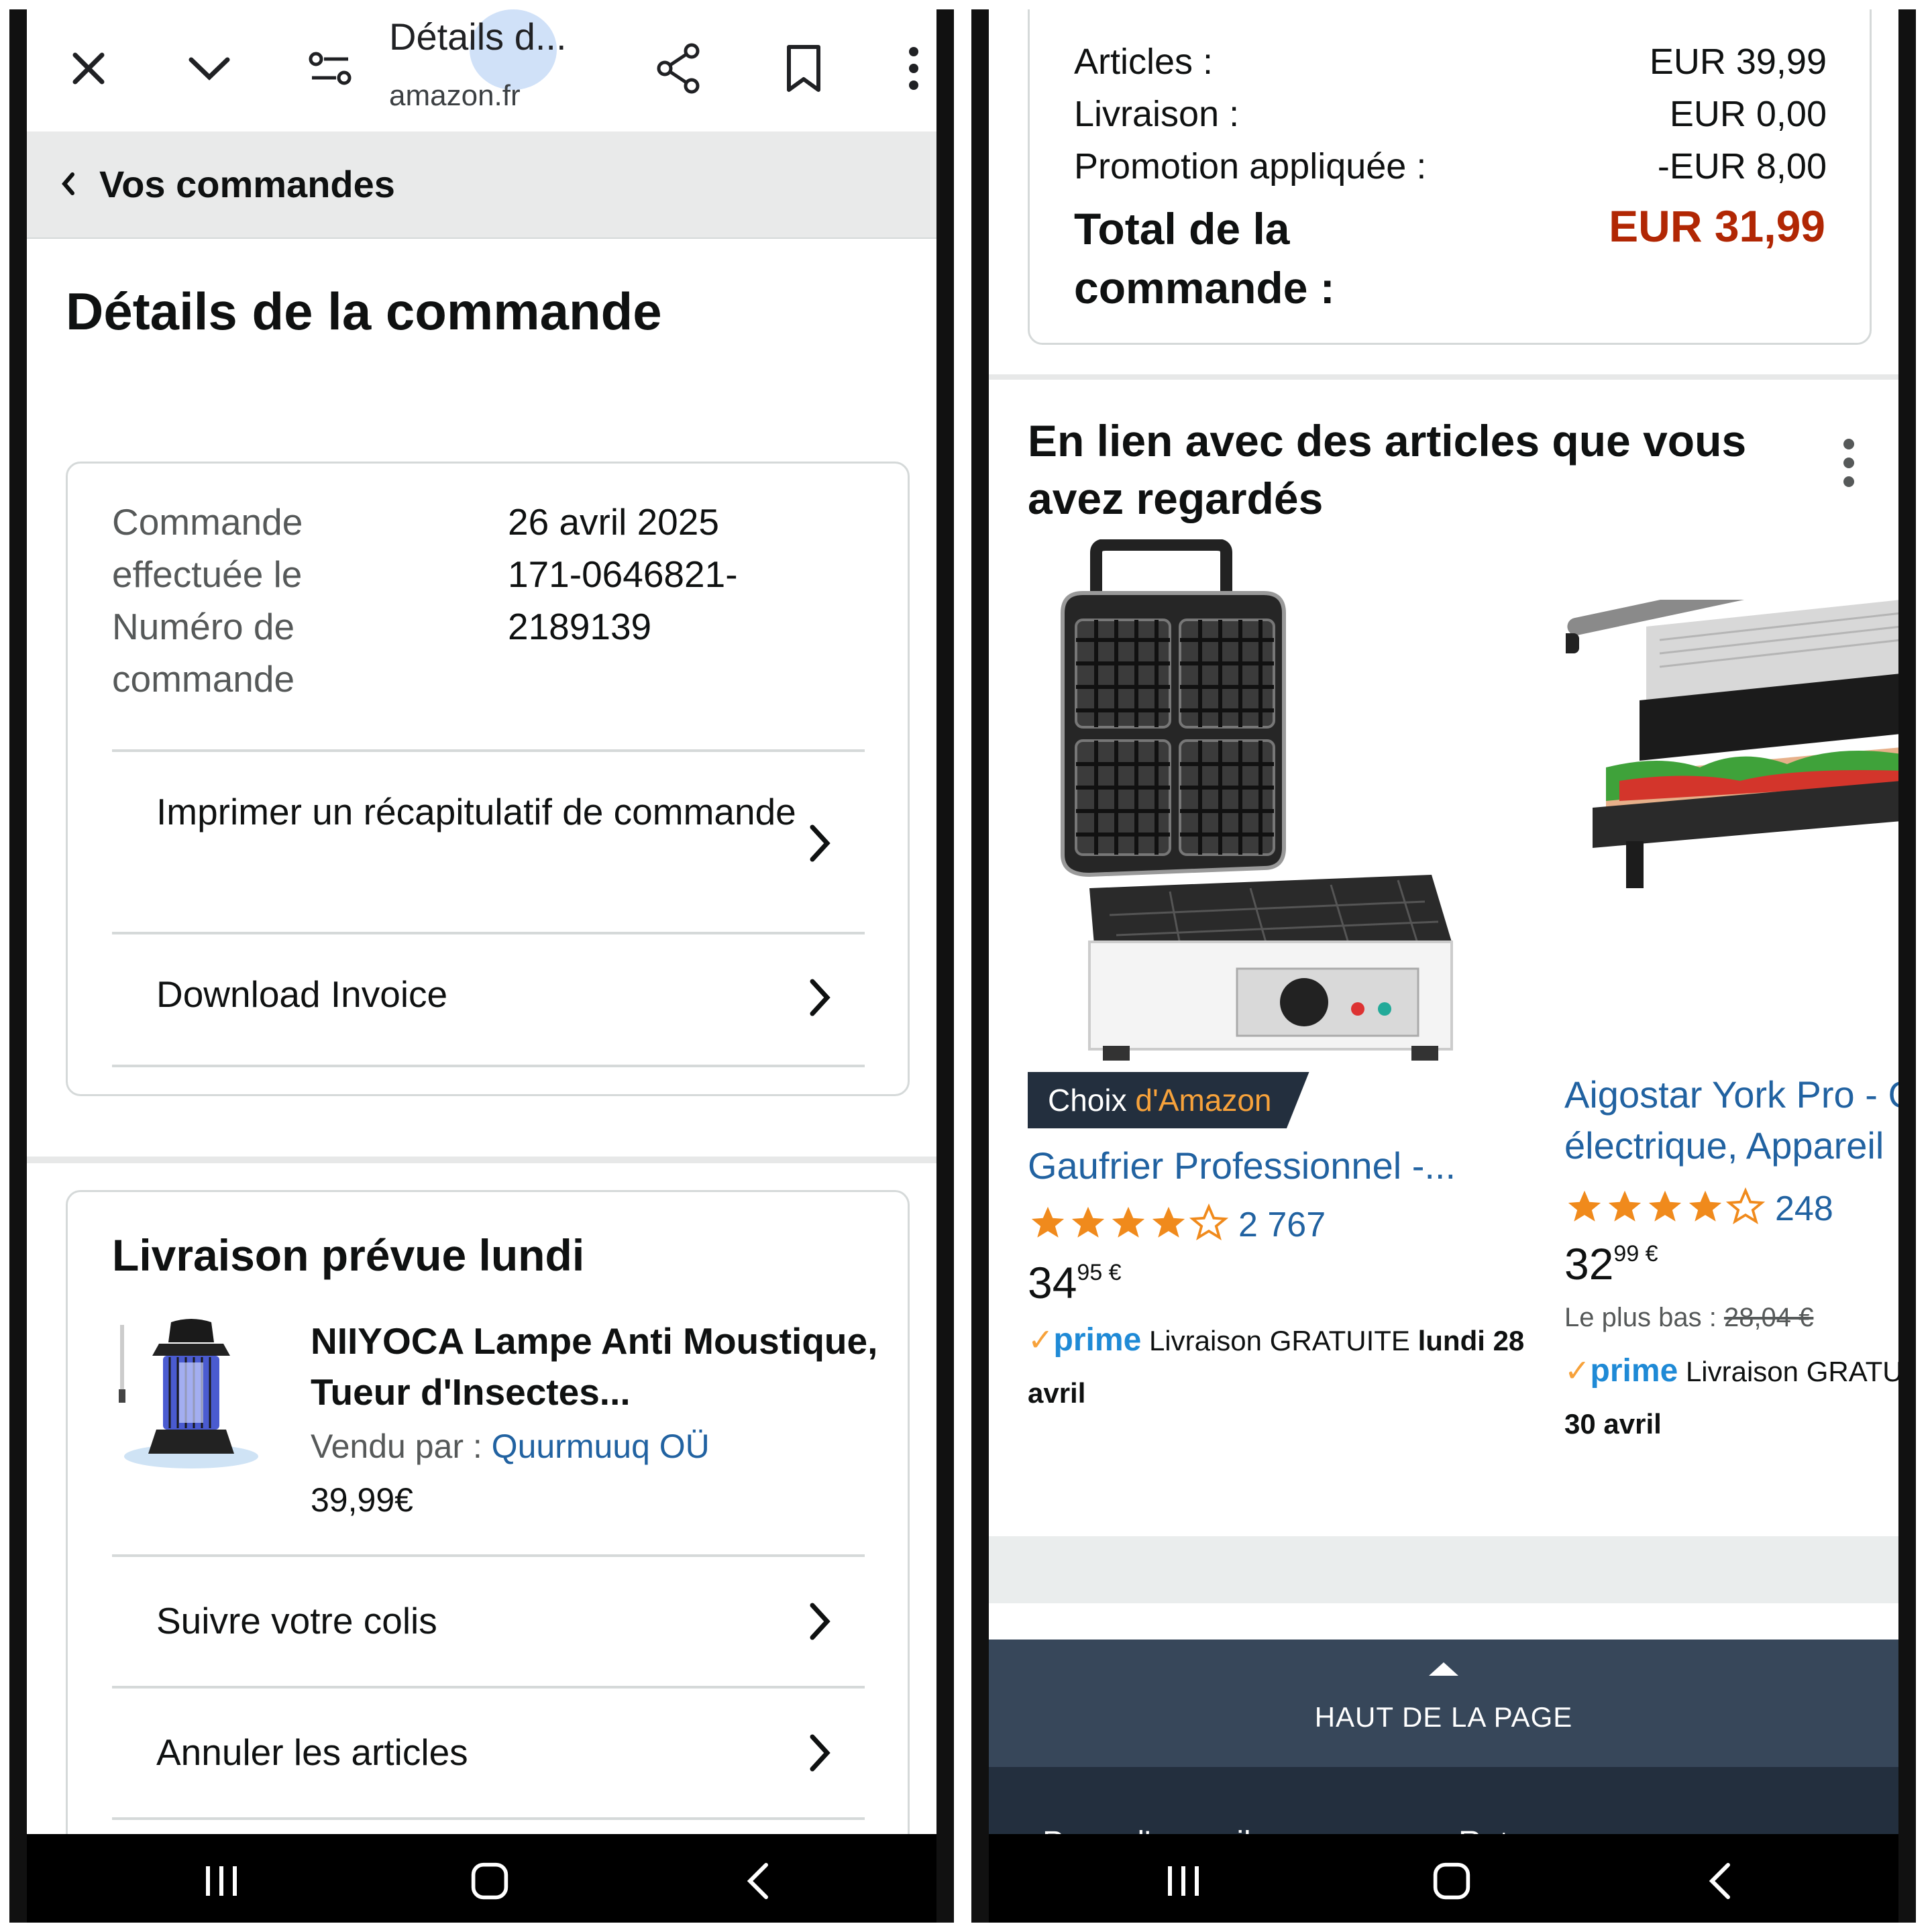  I want to click on order-number-value: 171-0646821-, so click(623, 574).